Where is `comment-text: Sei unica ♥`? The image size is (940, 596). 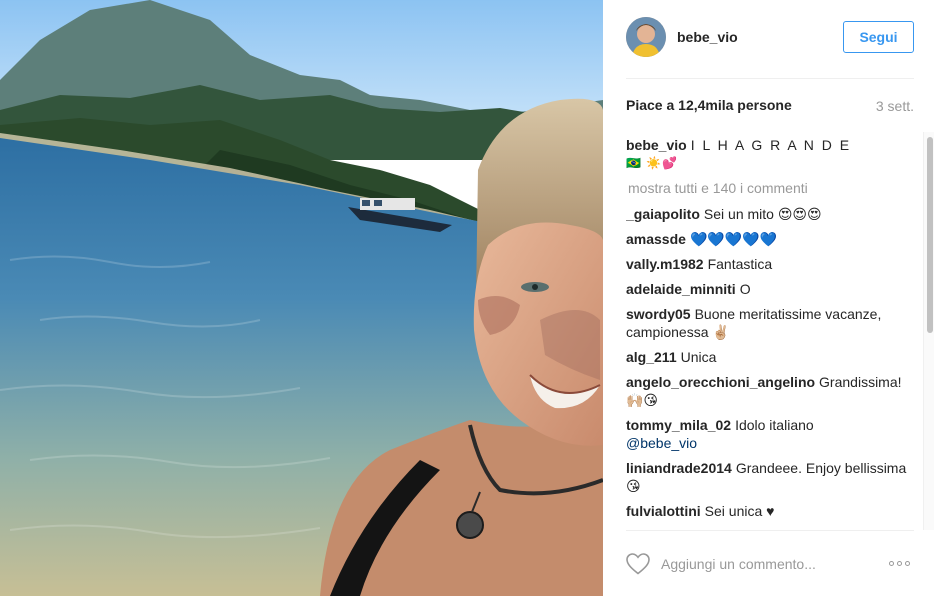
comment-text: Sei unica ♥ is located at coordinates (739, 511).